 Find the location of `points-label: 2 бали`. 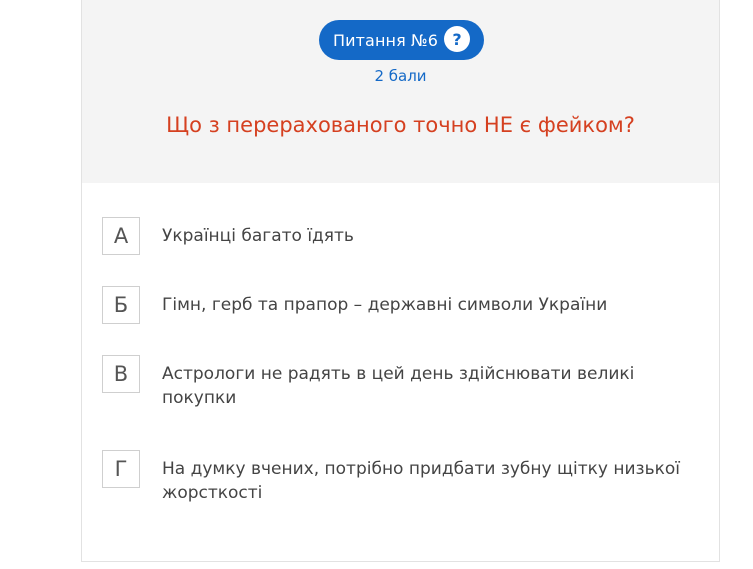

points-label: 2 бали is located at coordinates (400, 76).